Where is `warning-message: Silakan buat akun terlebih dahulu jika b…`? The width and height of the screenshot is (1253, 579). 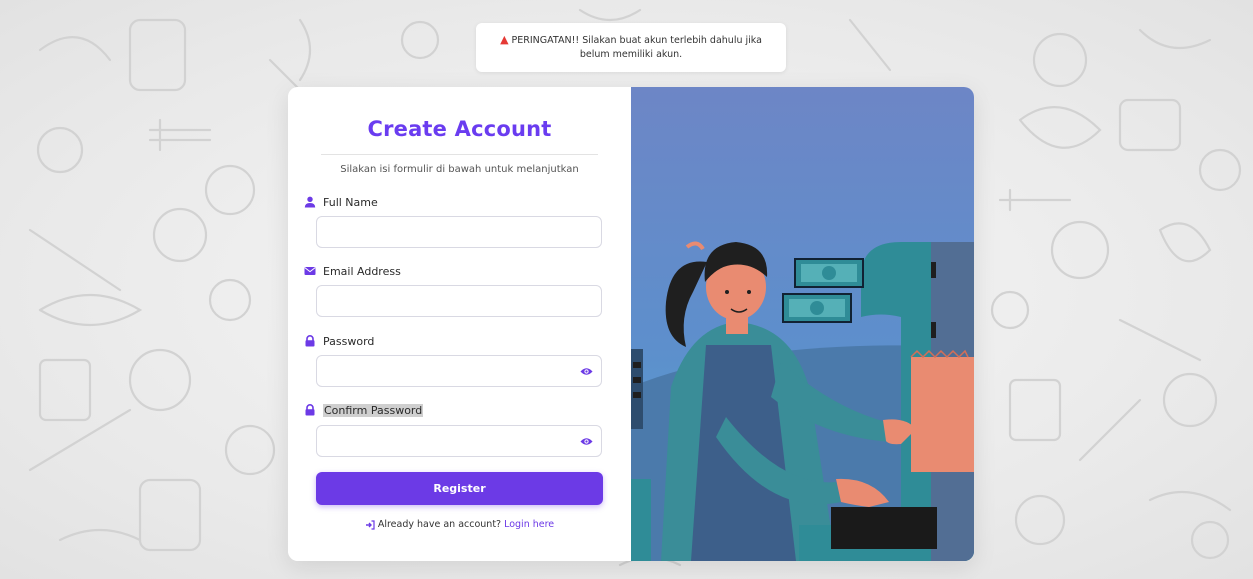 warning-message: Silakan buat akun terlebih dahulu jika b… is located at coordinates (670, 47).